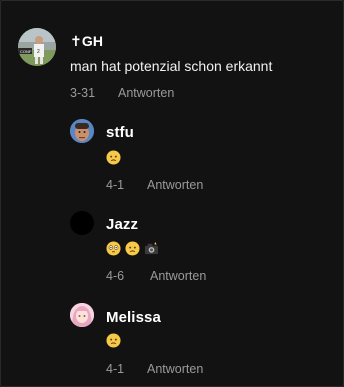 Image resolution: width=344 pixels, height=387 pixels. I want to click on svg-text: 2, so click(38, 52).